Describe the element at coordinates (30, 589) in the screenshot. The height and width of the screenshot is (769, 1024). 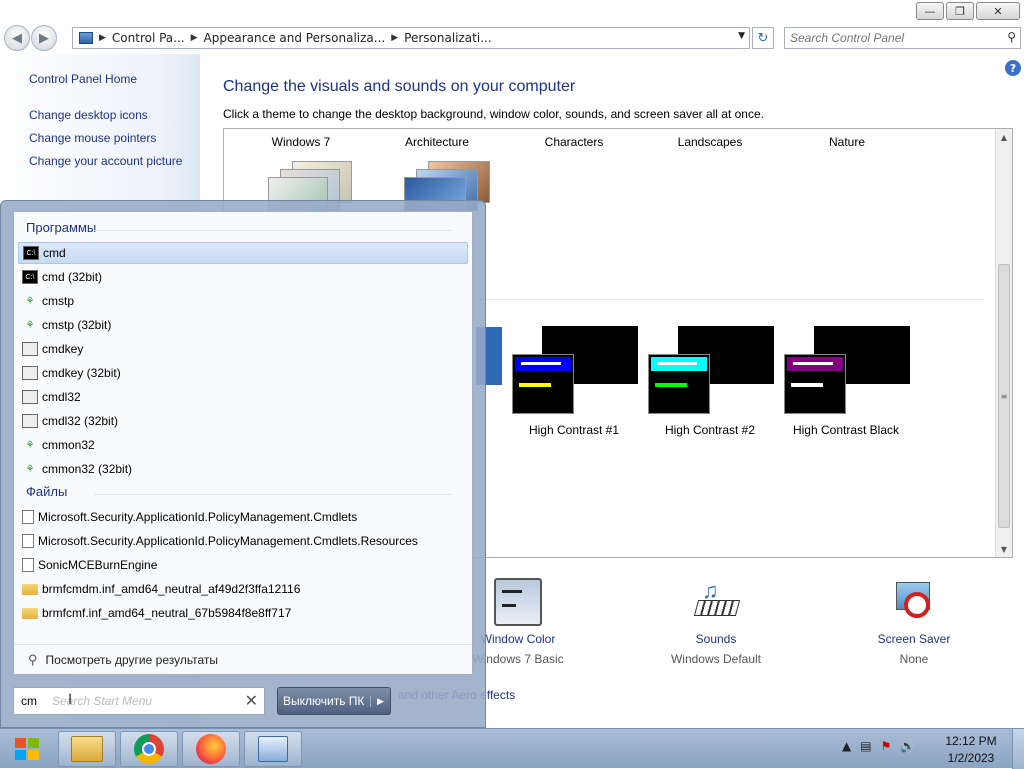
I see `folder-icon` at that location.